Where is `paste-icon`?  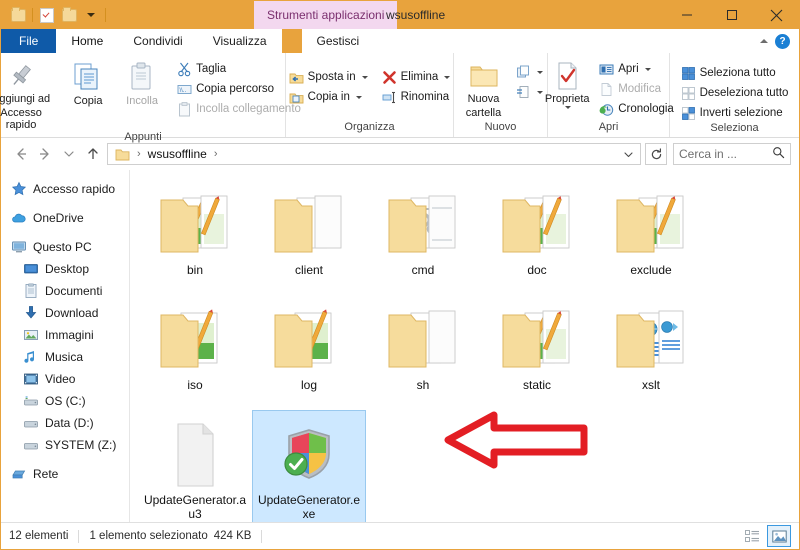
paste-icon is located at coordinates (141, 76).